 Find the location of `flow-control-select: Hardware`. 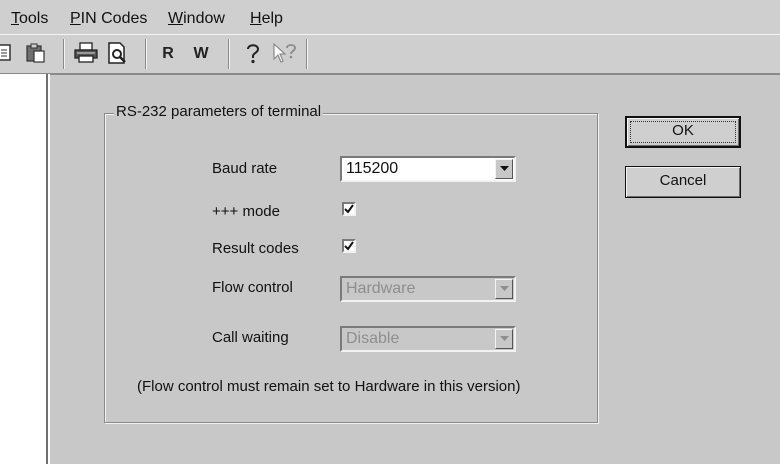

flow-control-select: Hardware is located at coordinates (428, 289).